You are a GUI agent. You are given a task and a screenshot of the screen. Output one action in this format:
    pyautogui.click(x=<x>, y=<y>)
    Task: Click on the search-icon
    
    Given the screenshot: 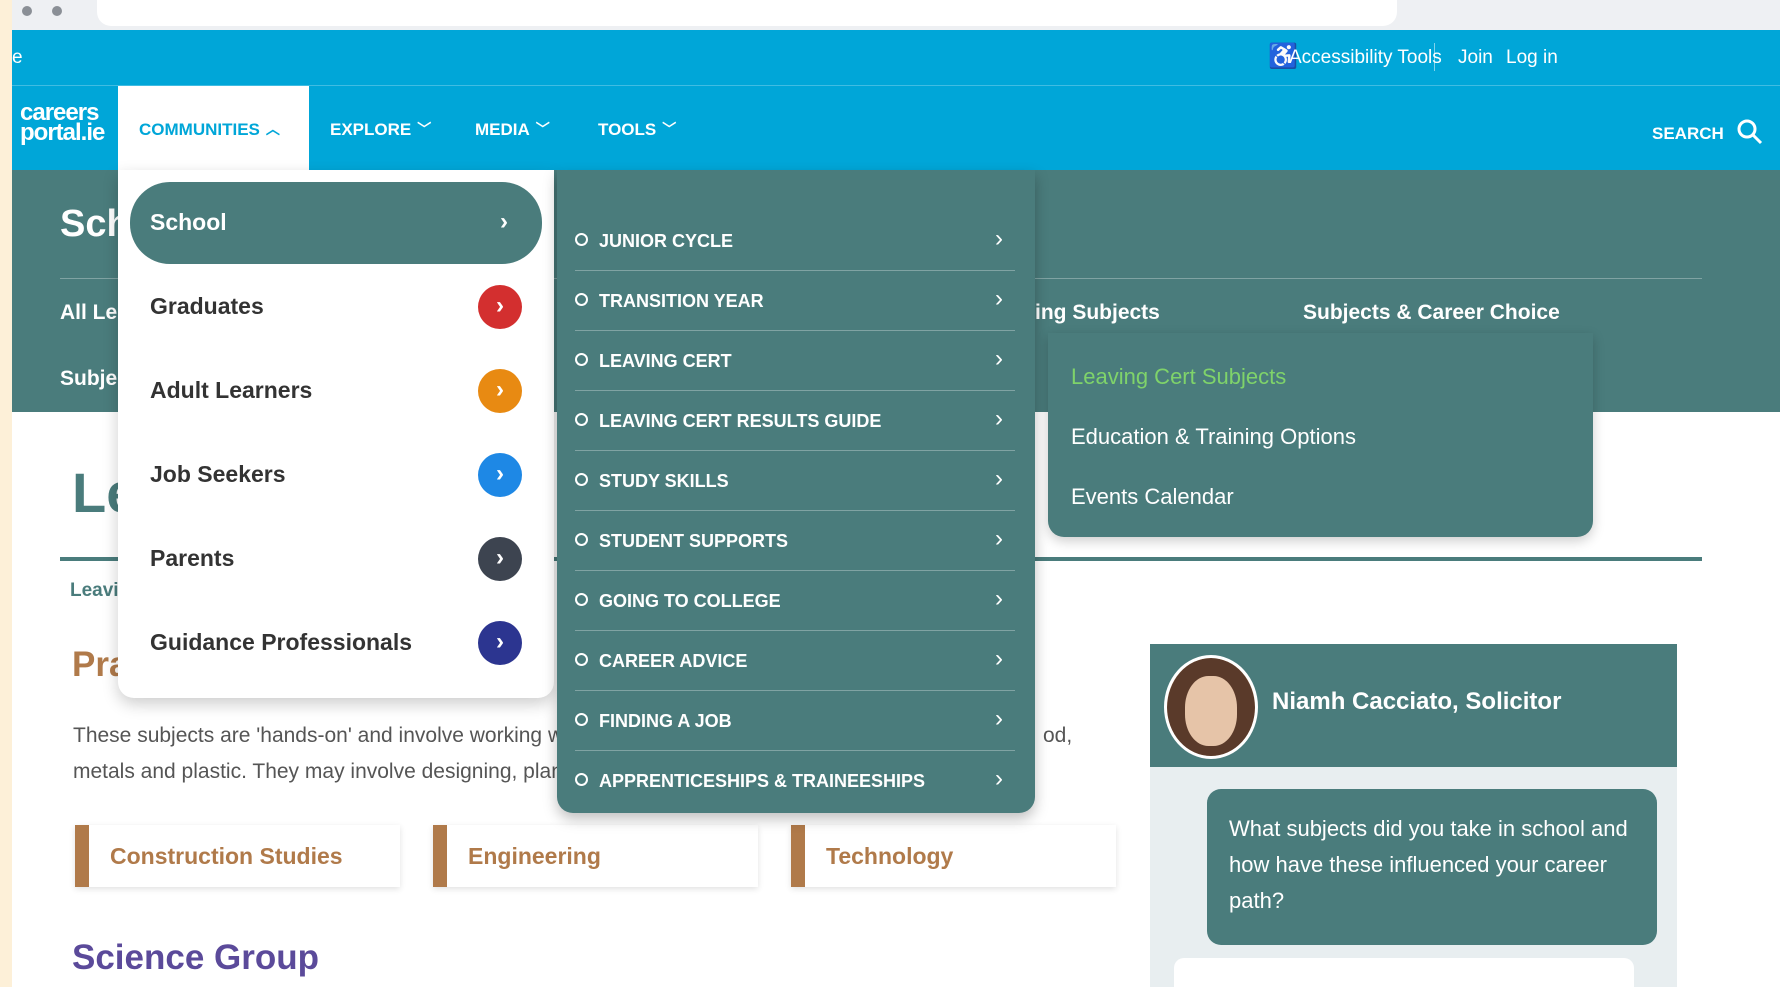 What is the action you would take?
    pyautogui.click(x=1749, y=132)
    